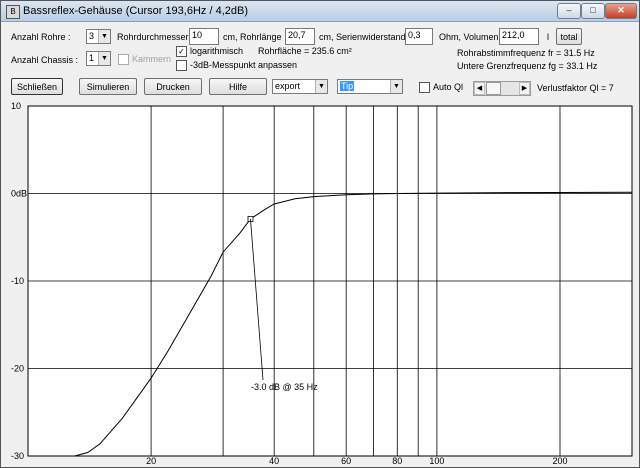 This screenshot has width=640, height=468. I want to click on messpunkt-label: -3dB-Messpunkt anpassen, so click(244, 65).